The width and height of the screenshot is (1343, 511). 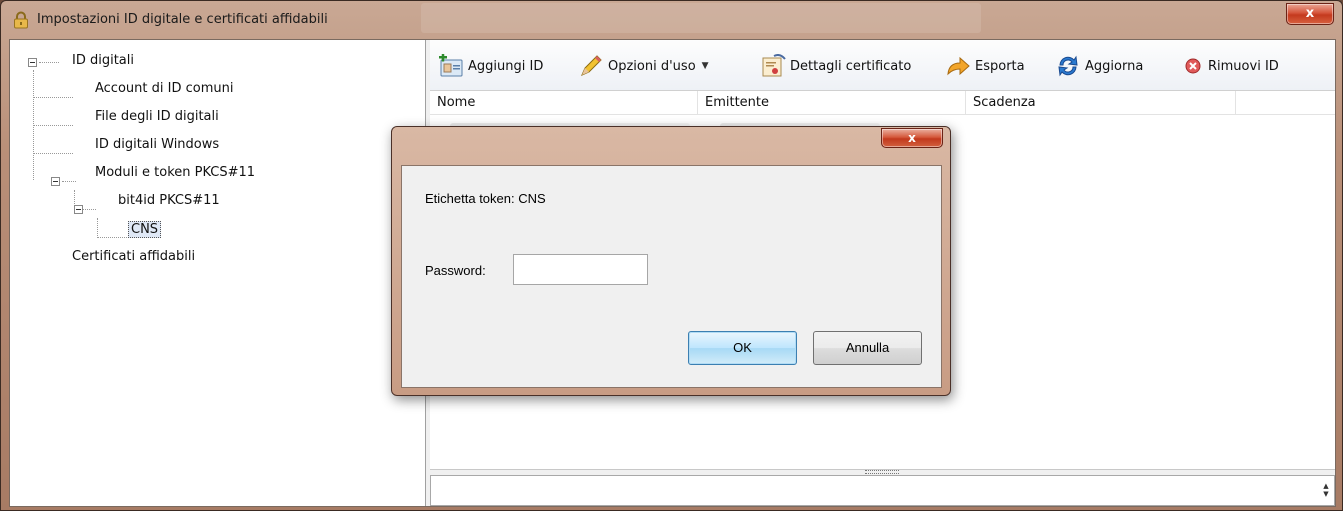 I want to click on window-close-button: x, so click(x=1310, y=14).